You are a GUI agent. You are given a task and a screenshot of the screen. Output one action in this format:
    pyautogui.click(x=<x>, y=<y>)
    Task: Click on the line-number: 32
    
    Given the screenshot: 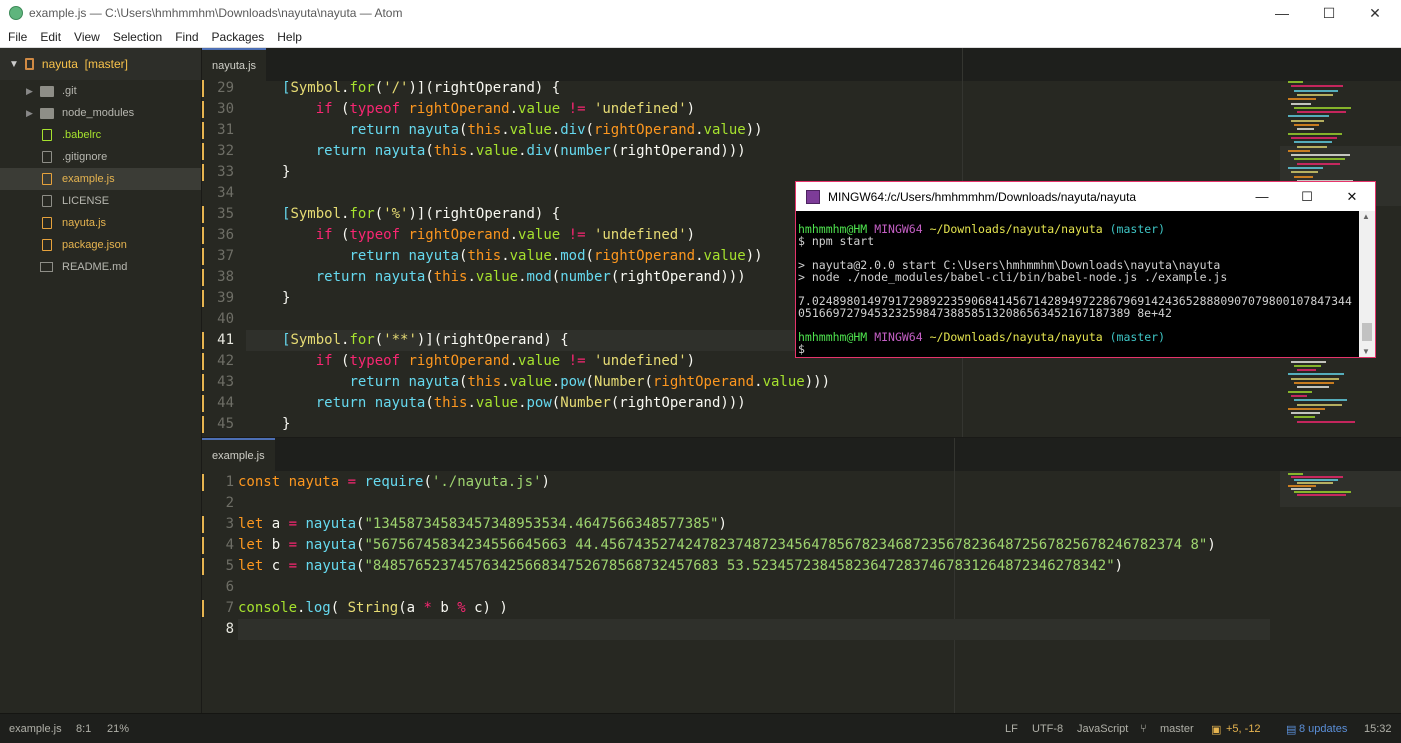 What is the action you would take?
    pyautogui.click(x=218, y=151)
    